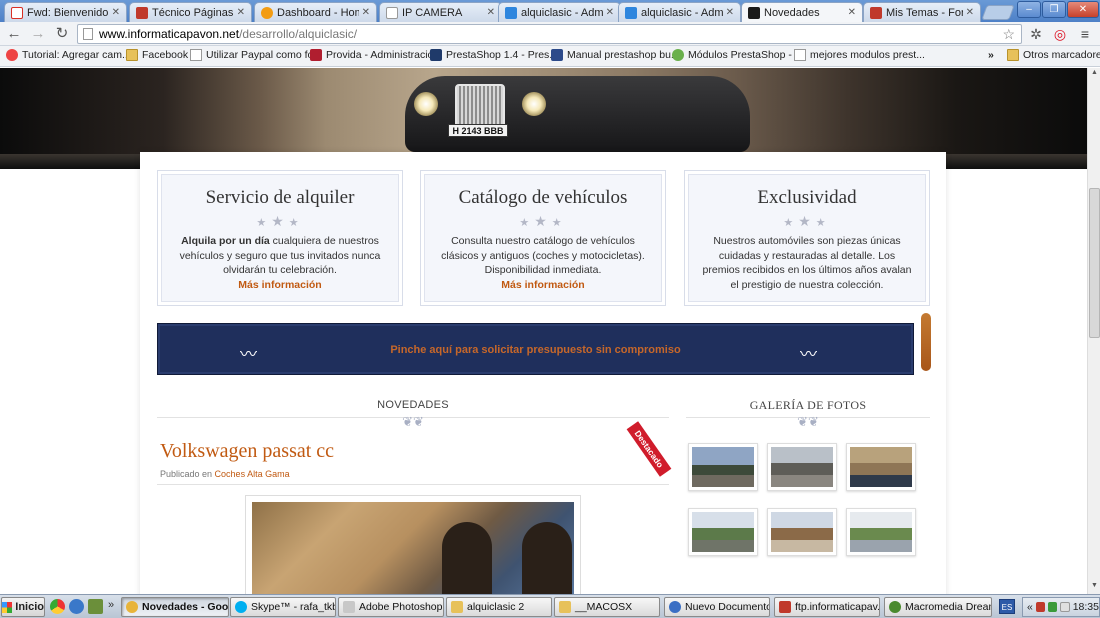 The height and width of the screenshot is (618, 1100). What do you see at coordinates (1060, 34) in the screenshot?
I see `opera-icon: ◎` at bounding box center [1060, 34].